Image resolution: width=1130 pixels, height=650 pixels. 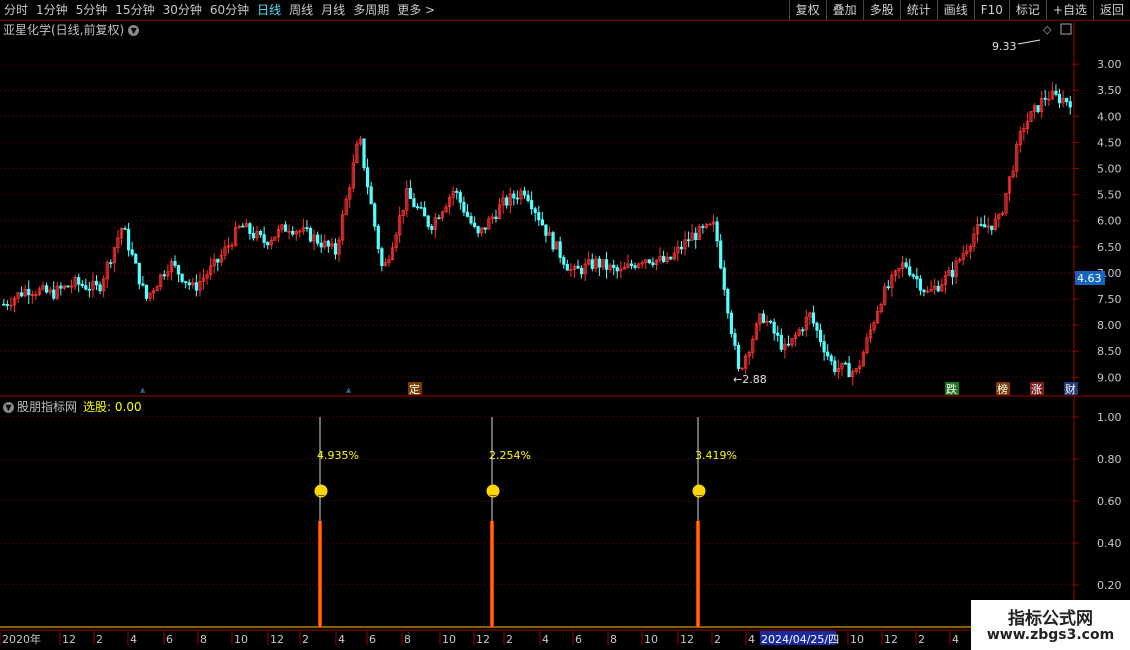 What do you see at coordinates (1109, 325) in the screenshot?
I see `y-tick-label: 8.00` at bounding box center [1109, 325].